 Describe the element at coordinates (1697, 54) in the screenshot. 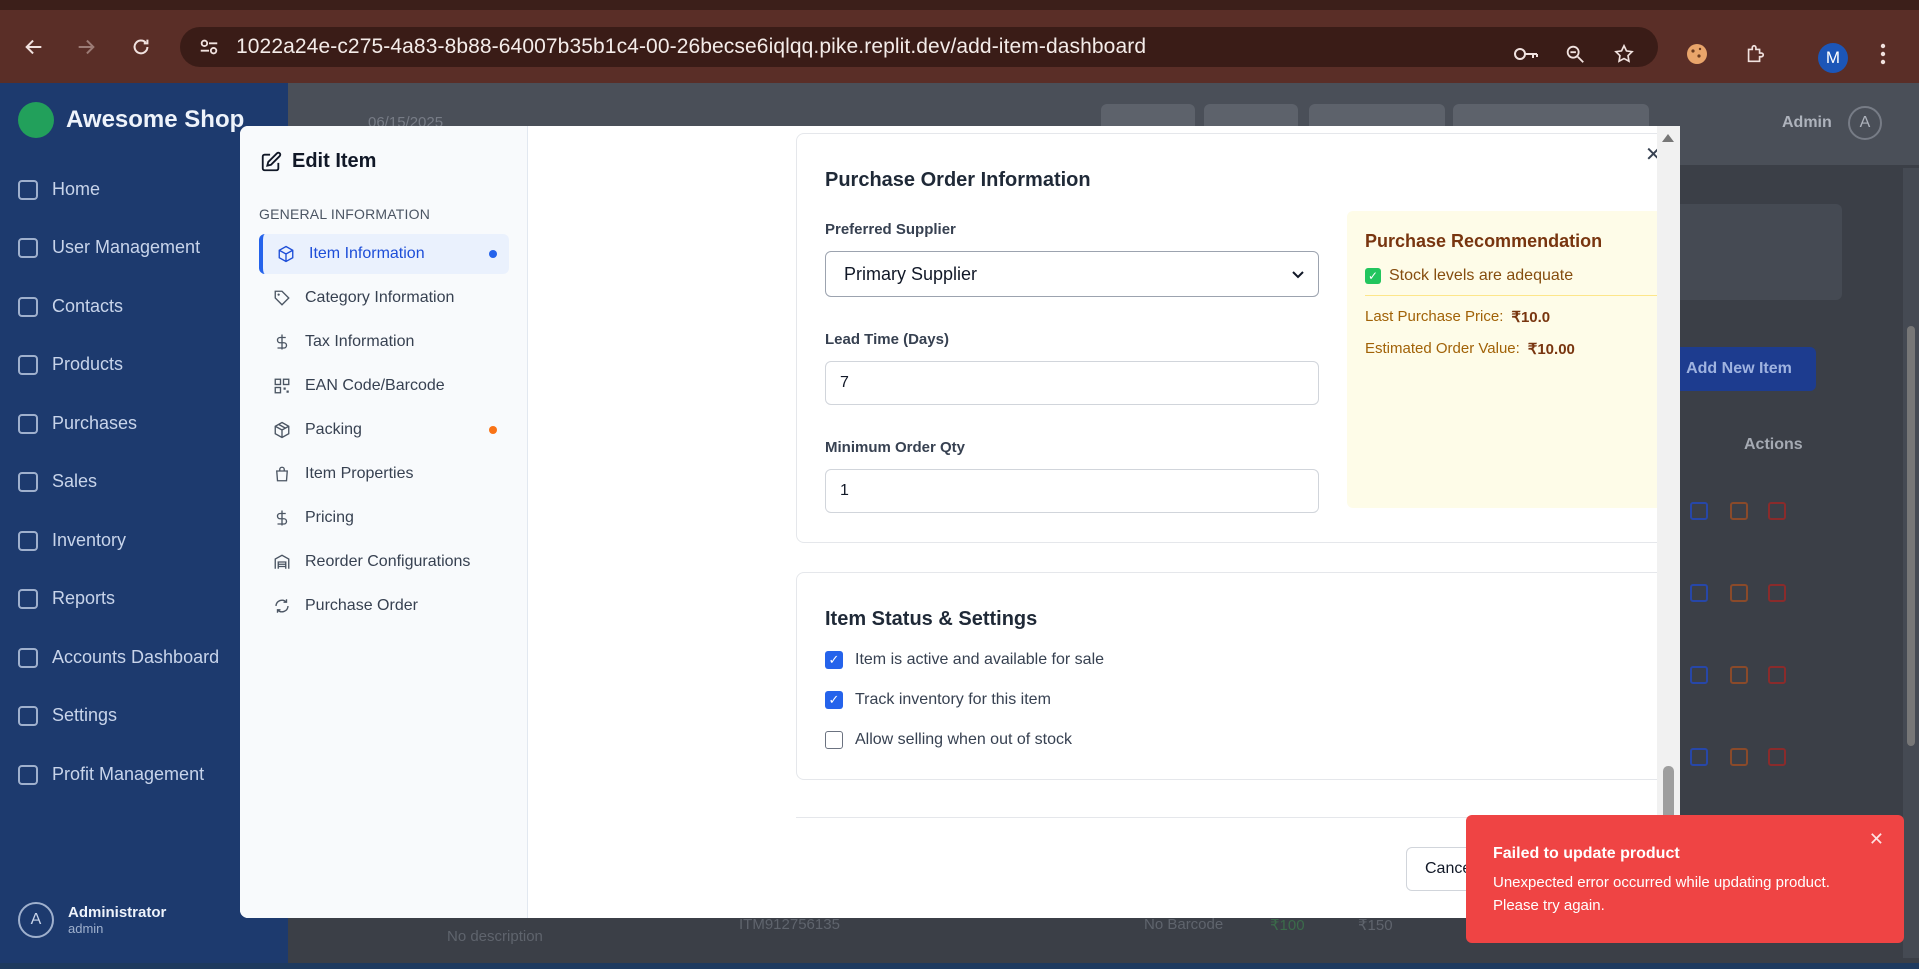

I see `cookie-extension-icon` at that location.